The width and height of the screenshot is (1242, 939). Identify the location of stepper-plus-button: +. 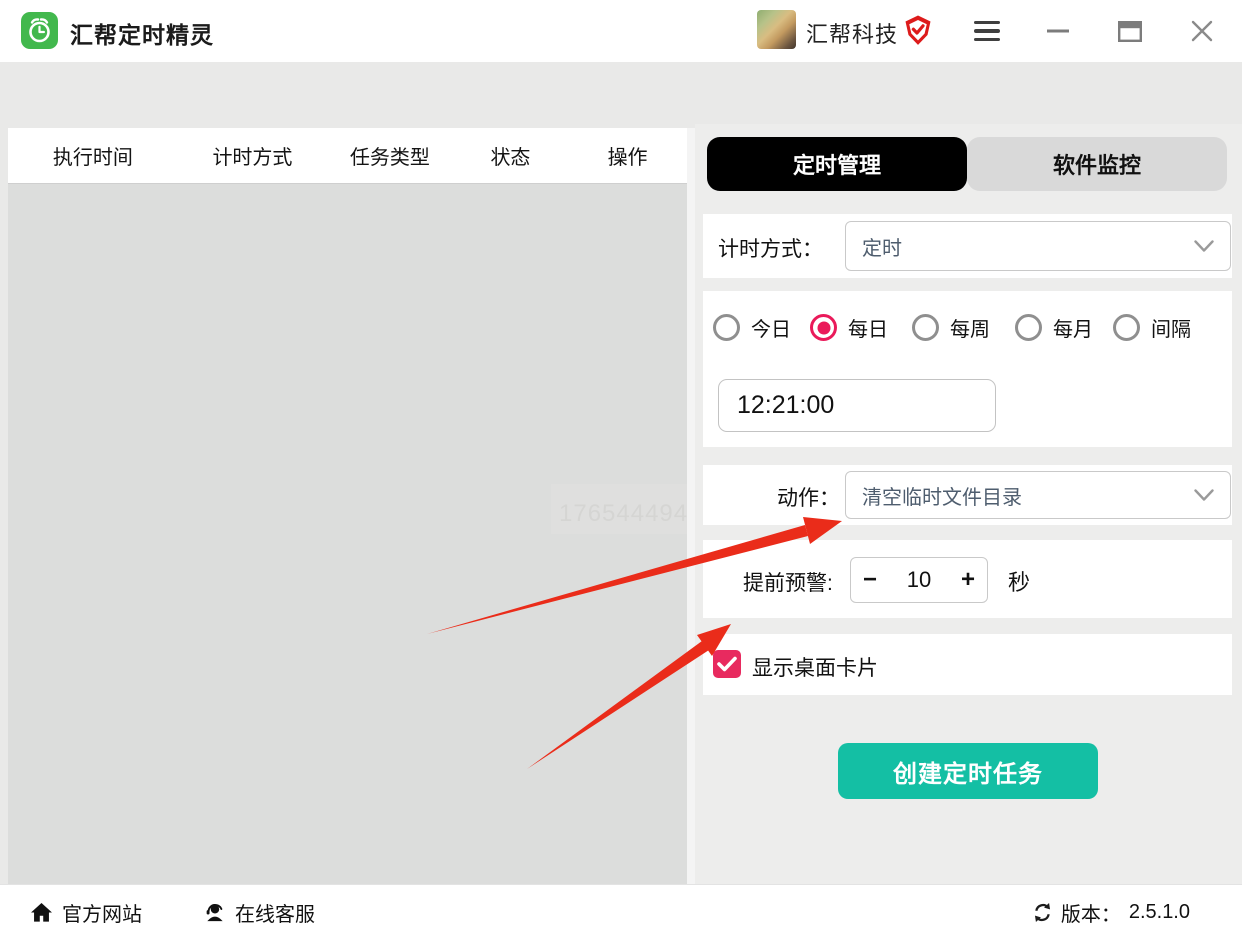
(968, 580).